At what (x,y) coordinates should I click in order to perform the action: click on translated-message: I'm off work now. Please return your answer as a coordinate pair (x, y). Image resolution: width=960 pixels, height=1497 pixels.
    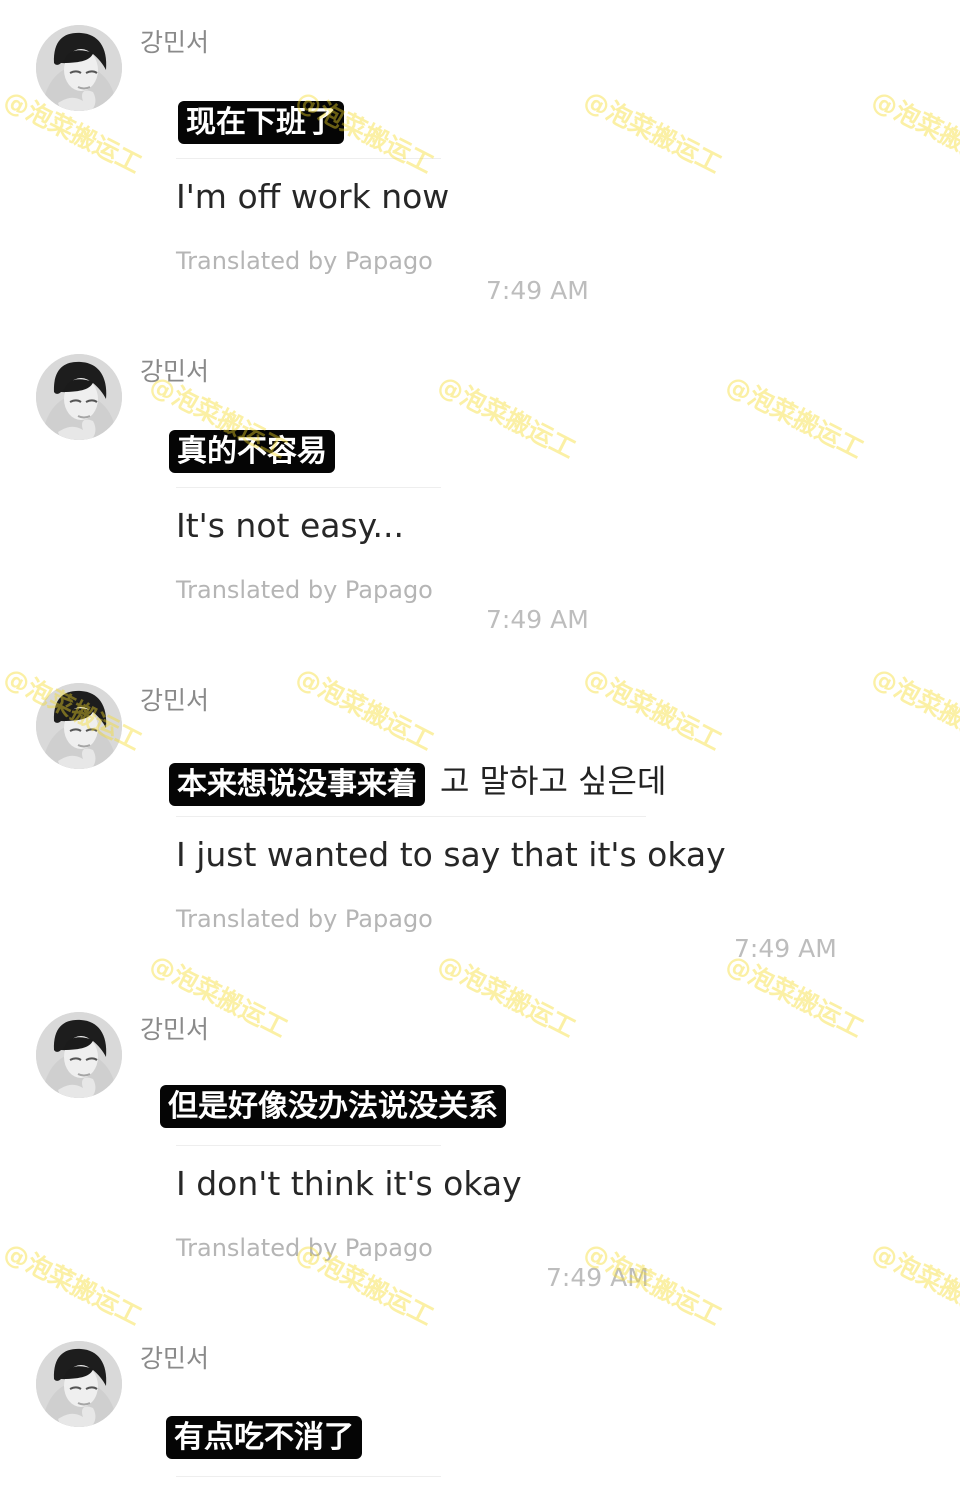
    Looking at the image, I should click on (313, 196).